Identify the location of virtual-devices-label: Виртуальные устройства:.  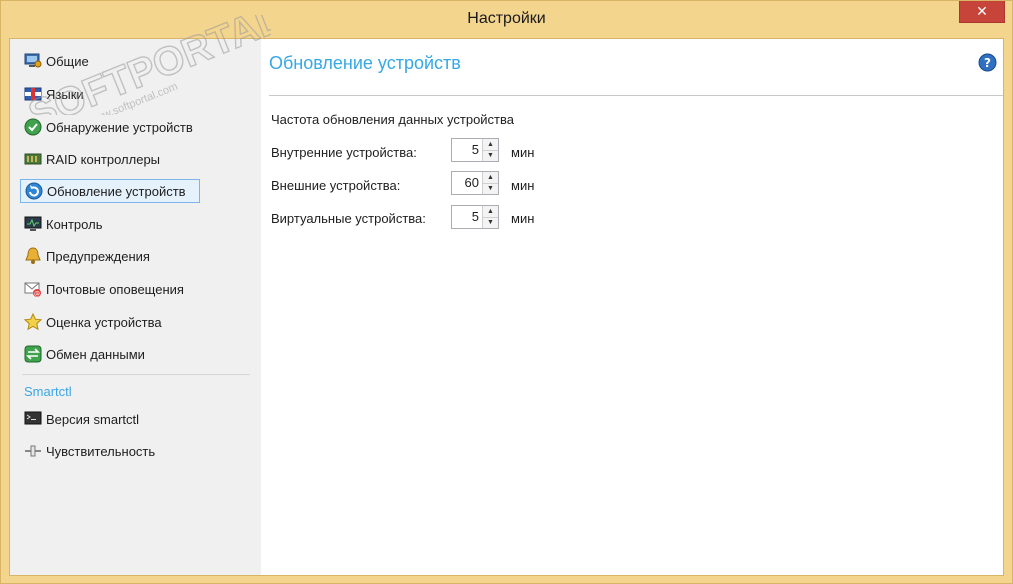
(348, 218).